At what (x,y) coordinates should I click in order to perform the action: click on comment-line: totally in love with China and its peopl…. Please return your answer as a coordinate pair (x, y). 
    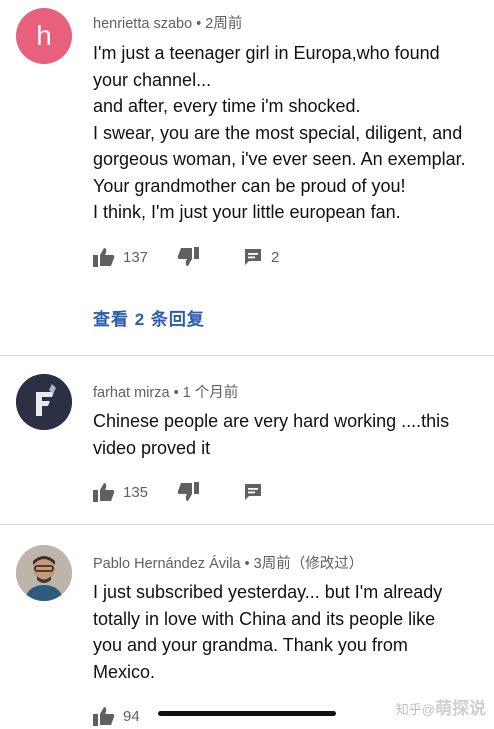
    Looking at the image, I should click on (264, 618).